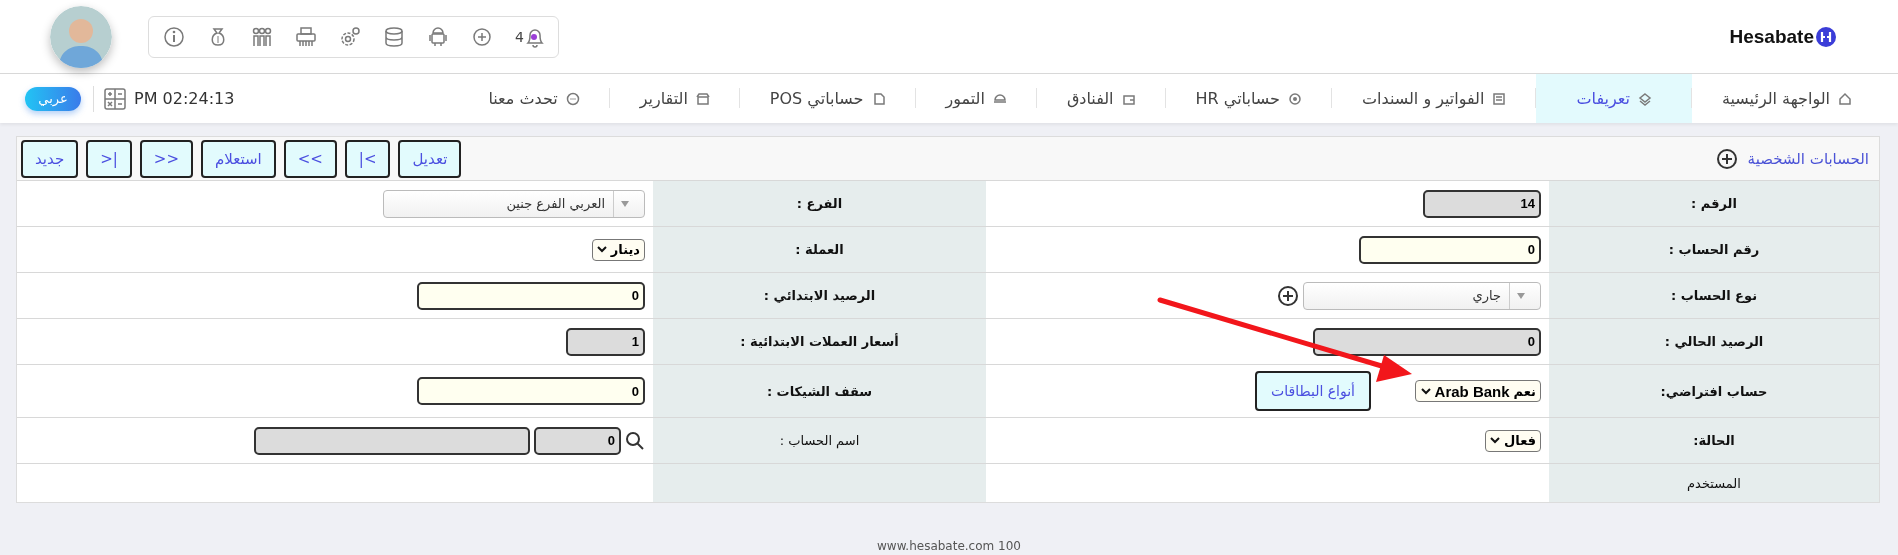 The width and height of the screenshot is (1898, 555). Describe the element at coordinates (1248, 98) in the screenshot. I see `nav-tab: حساباتي HR` at that location.